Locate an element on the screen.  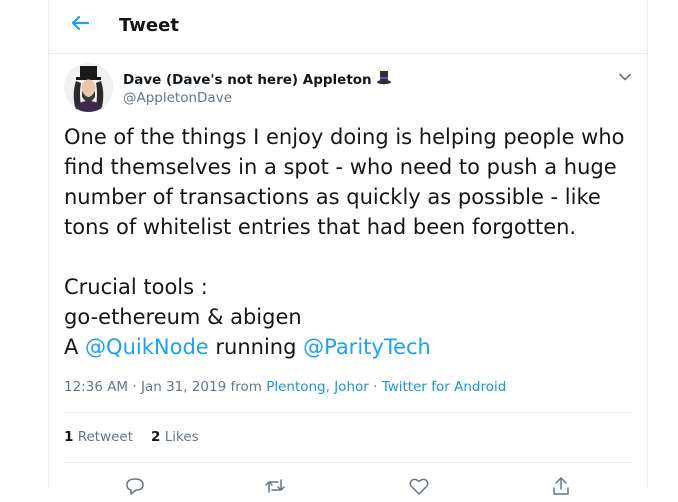
likes-count: 2 is located at coordinates (156, 437).